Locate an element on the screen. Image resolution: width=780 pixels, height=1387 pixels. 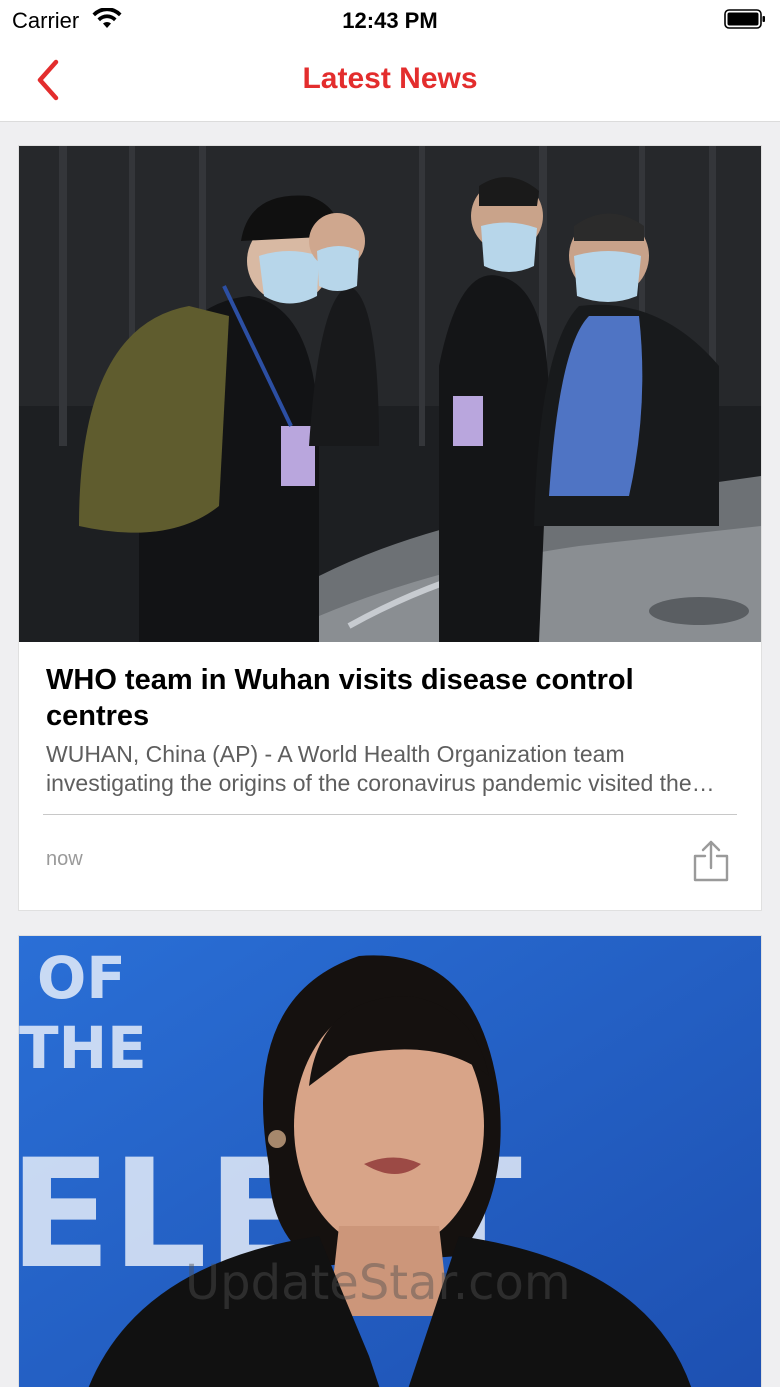
share-button is located at coordinates (711, 861).